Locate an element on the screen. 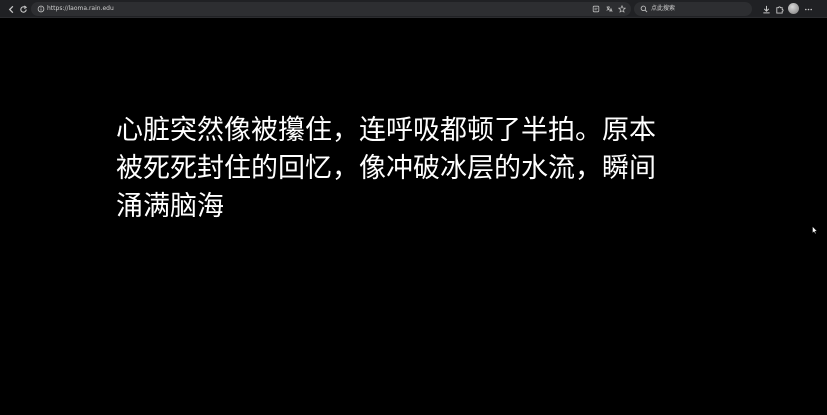 The height and width of the screenshot is (415, 827). translate-icon is located at coordinates (609, 9).